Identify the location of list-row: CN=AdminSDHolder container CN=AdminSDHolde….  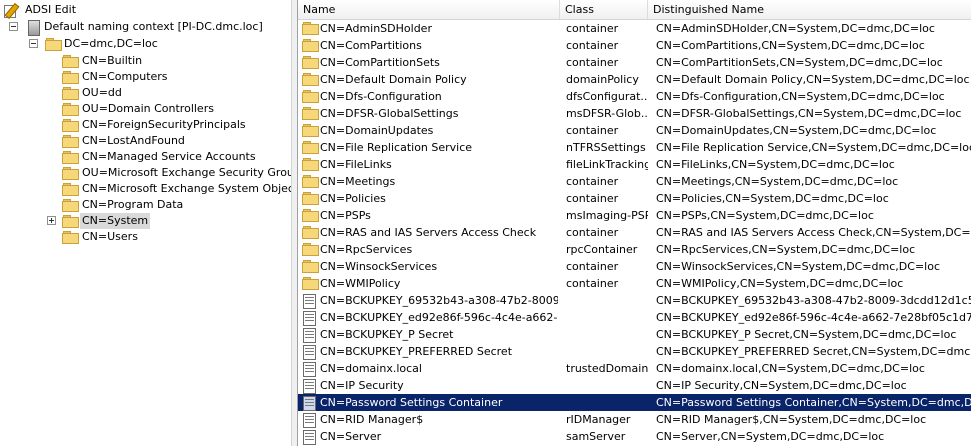
(634, 28).